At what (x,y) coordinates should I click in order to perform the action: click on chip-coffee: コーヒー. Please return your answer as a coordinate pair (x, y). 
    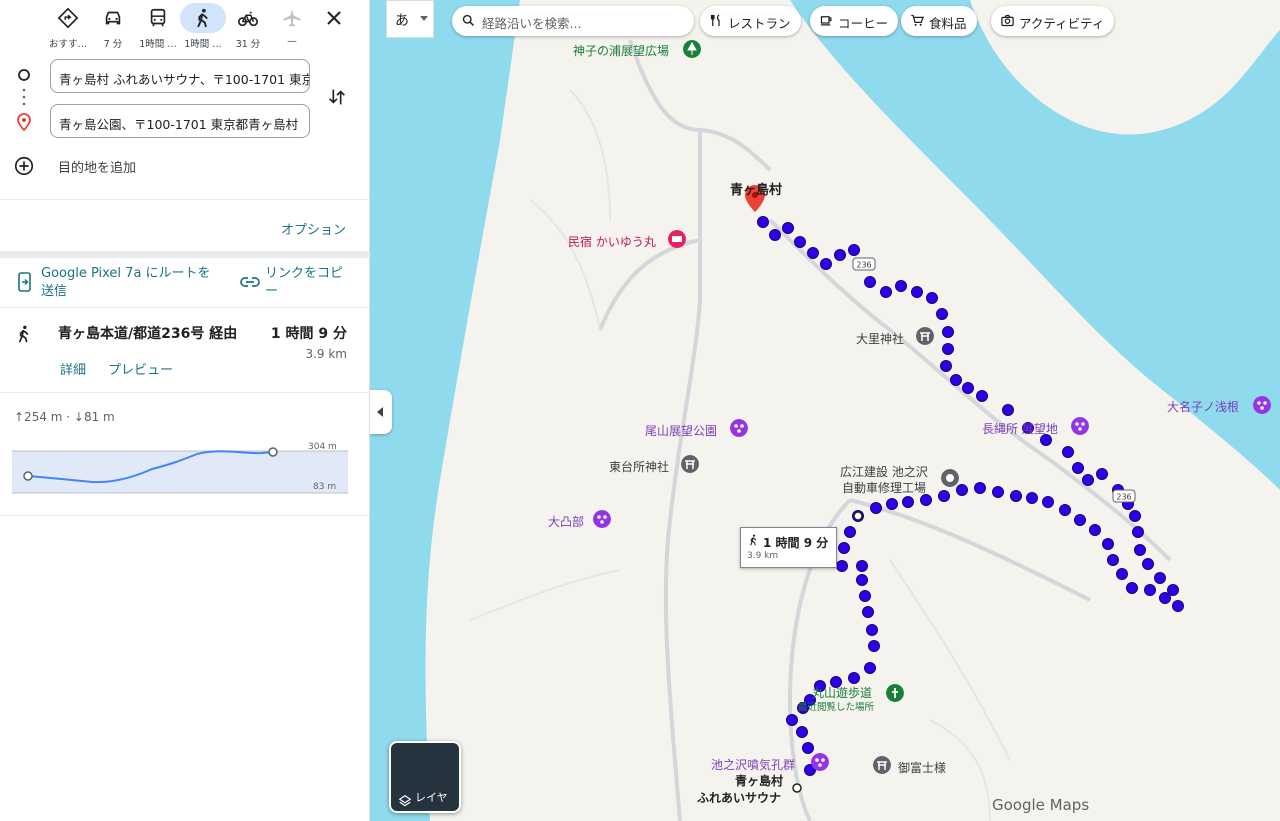
    Looking at the image, I should click on (854, 21).